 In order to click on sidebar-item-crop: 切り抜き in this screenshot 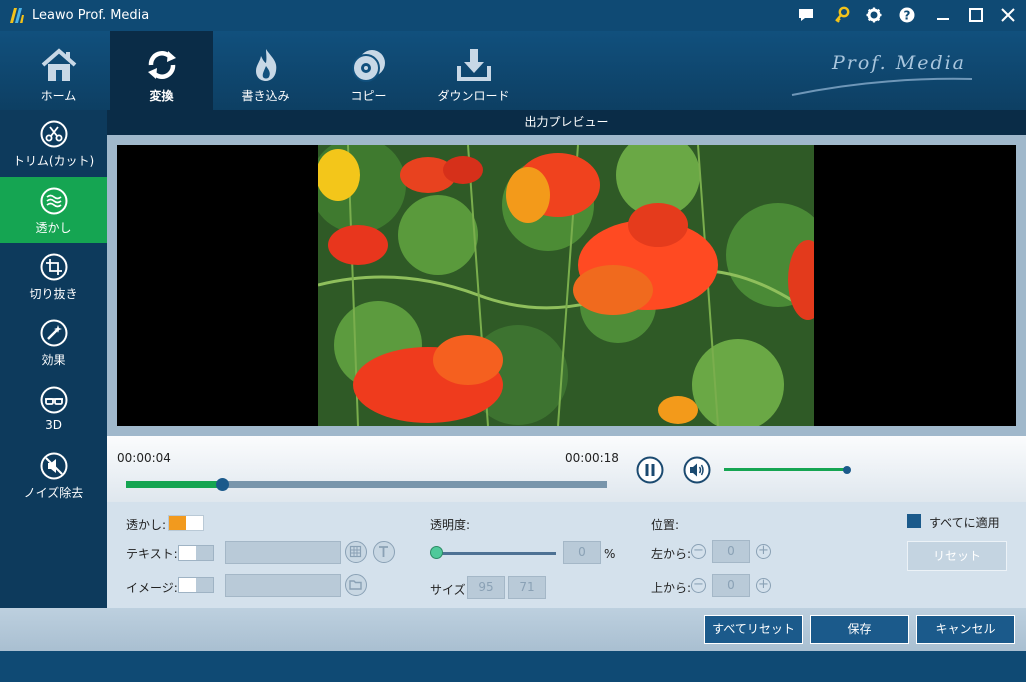, I will do `click(53, 276)`.